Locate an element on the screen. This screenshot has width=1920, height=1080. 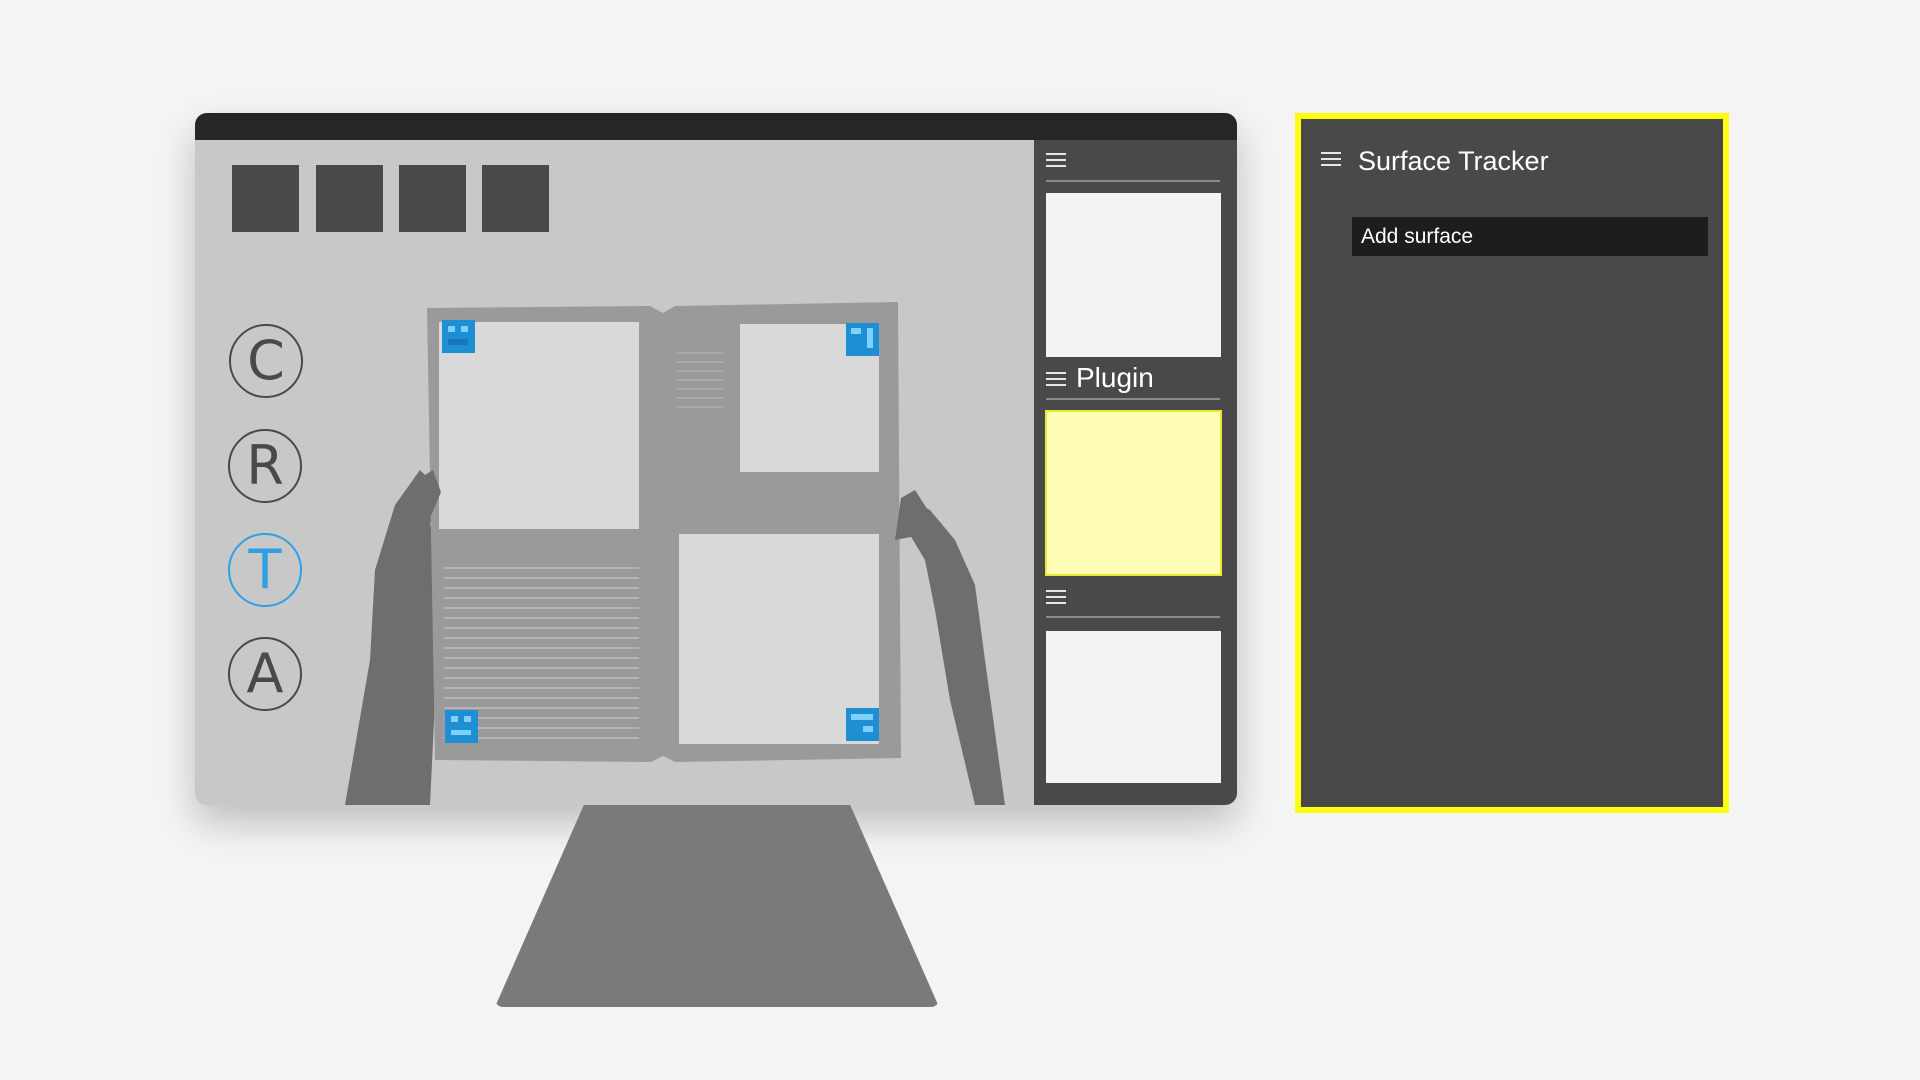
plugin-card-highlighted is located at coordinates (1133, 493).